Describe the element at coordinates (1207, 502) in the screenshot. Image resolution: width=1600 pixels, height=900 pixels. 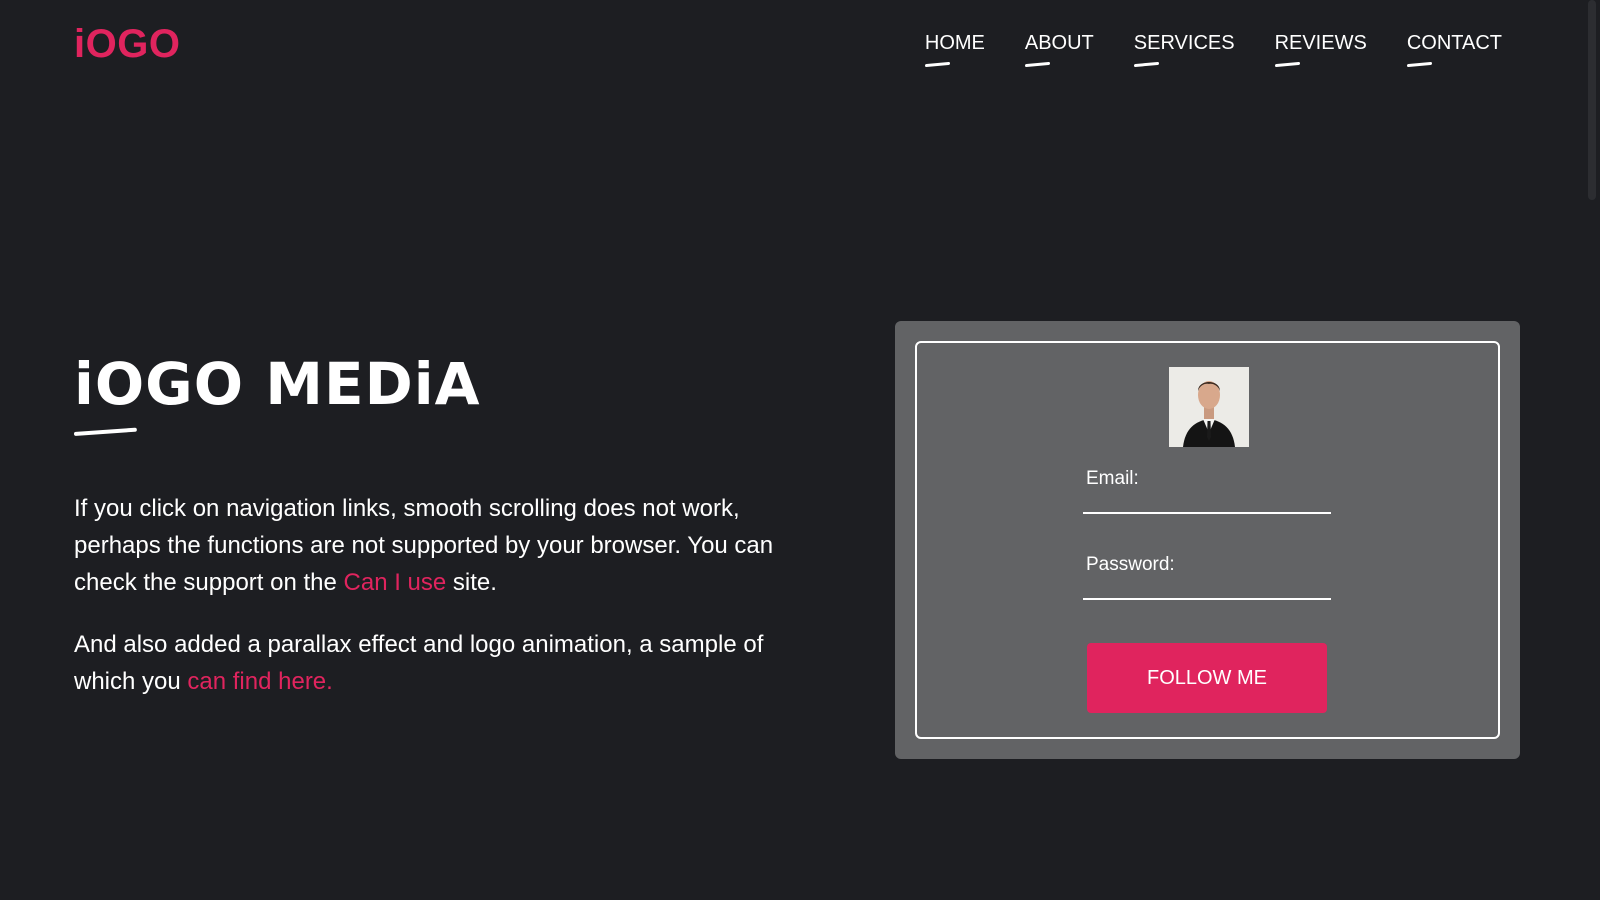
I see `email-input` at that location.